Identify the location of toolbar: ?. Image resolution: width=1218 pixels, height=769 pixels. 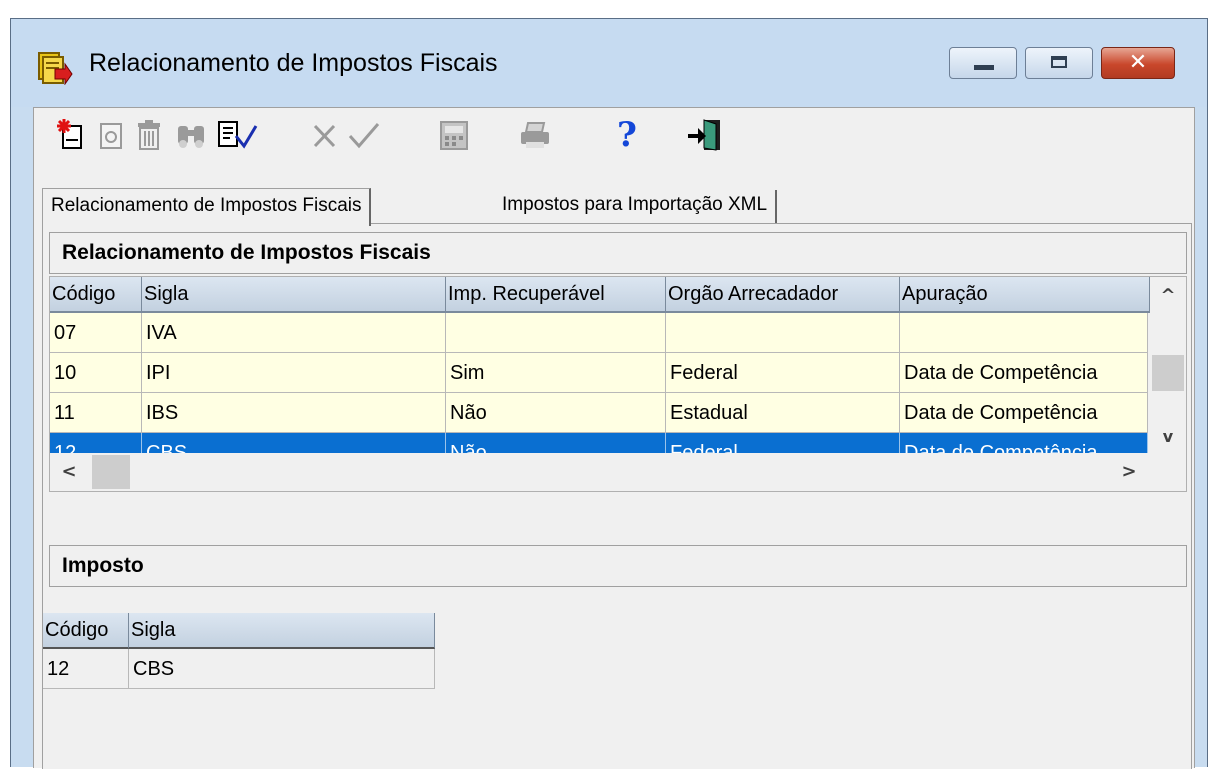
(614, 134).